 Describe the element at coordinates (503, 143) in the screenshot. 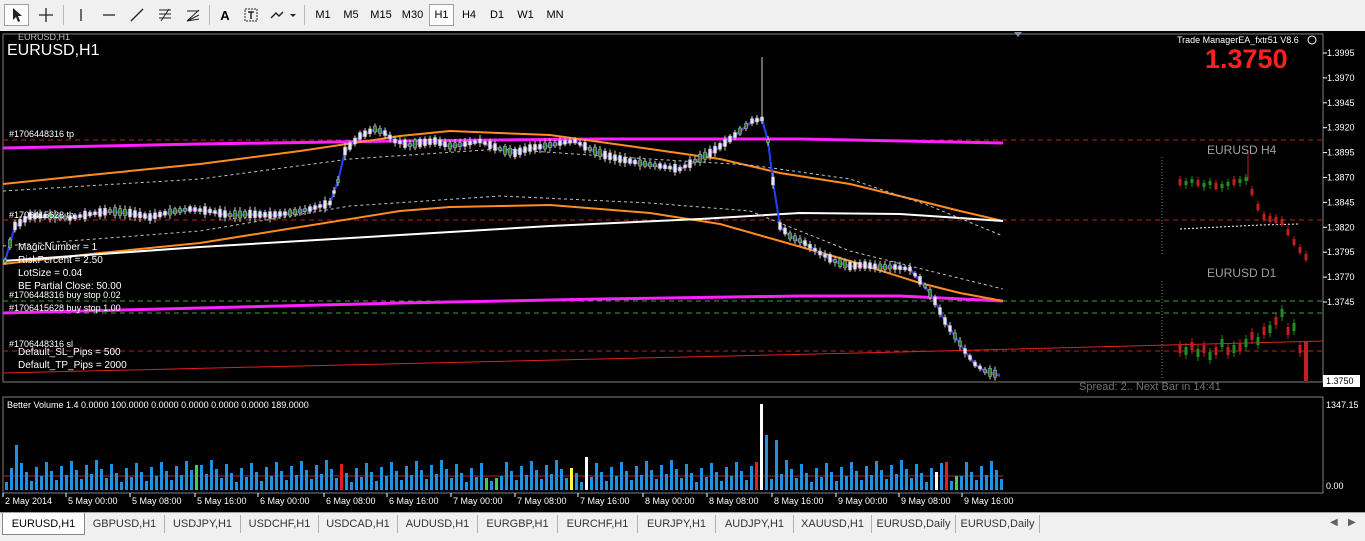

I see `magenta-upper-line` at that location.